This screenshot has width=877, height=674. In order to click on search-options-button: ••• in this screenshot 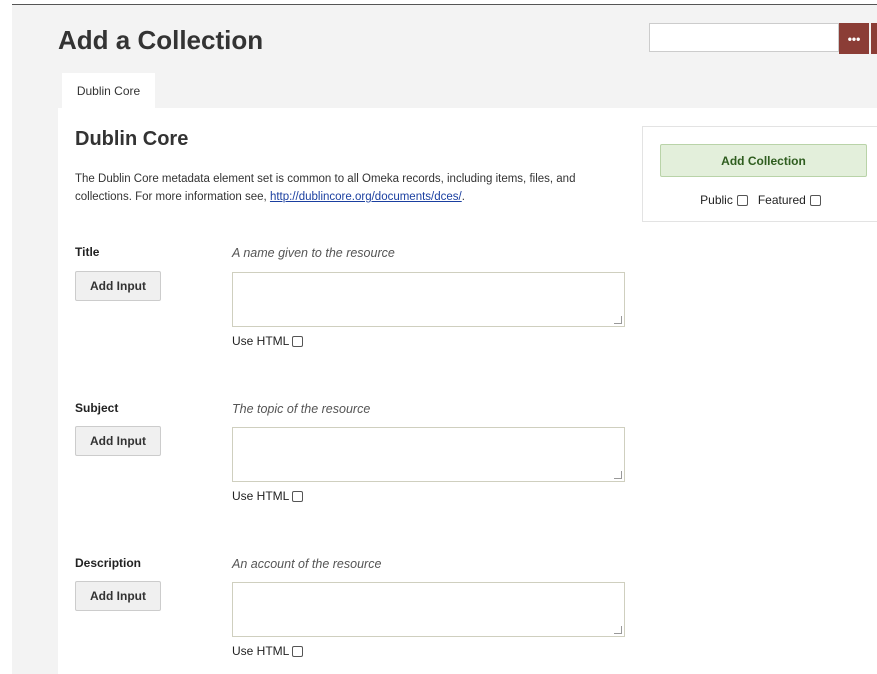, I will do `click(854, 38)`.